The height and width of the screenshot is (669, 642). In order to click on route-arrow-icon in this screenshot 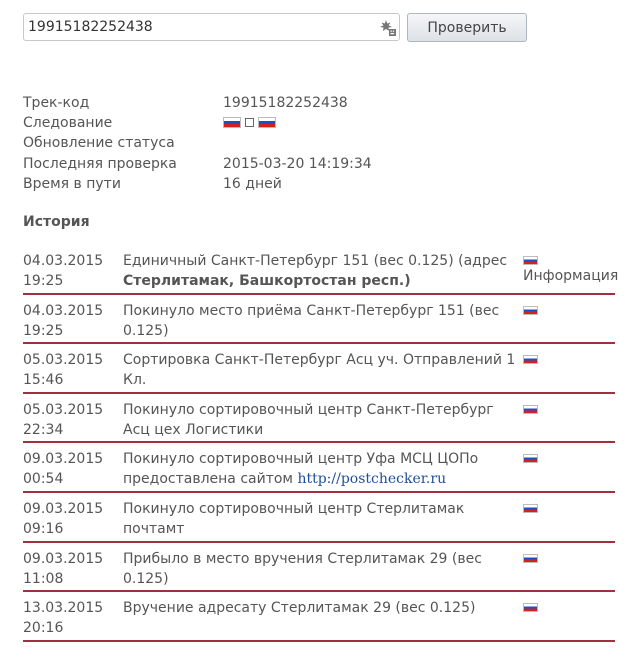, I will do `click(249, 123)`.